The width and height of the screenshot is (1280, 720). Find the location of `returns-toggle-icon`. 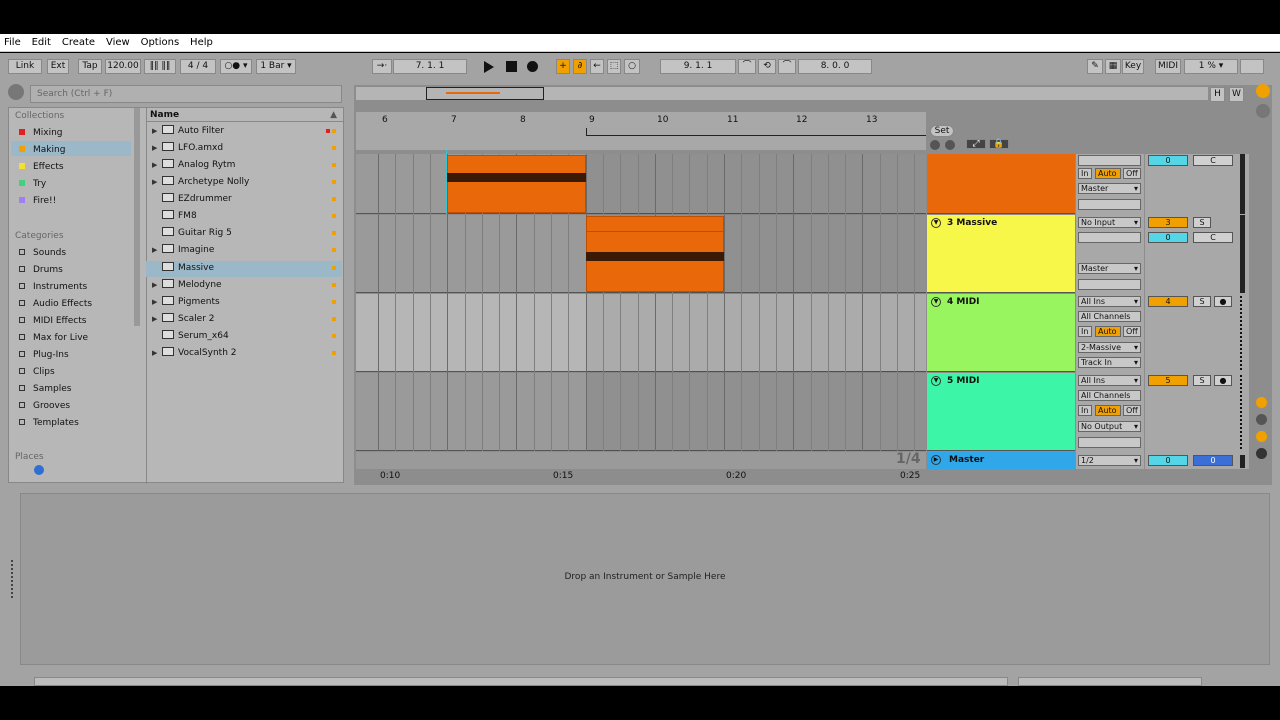

returns-toggle-icon is located at coordinates (1261, 419).